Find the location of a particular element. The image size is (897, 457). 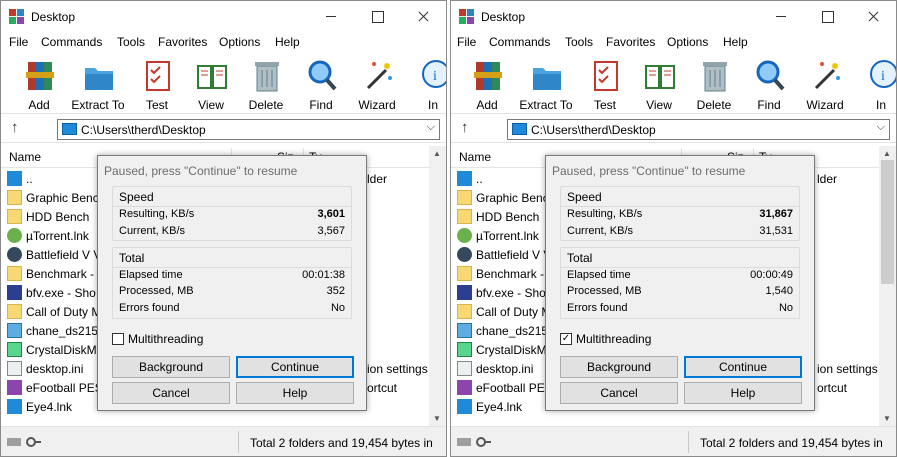

info-icon: i is located at coordinates (883, 74).